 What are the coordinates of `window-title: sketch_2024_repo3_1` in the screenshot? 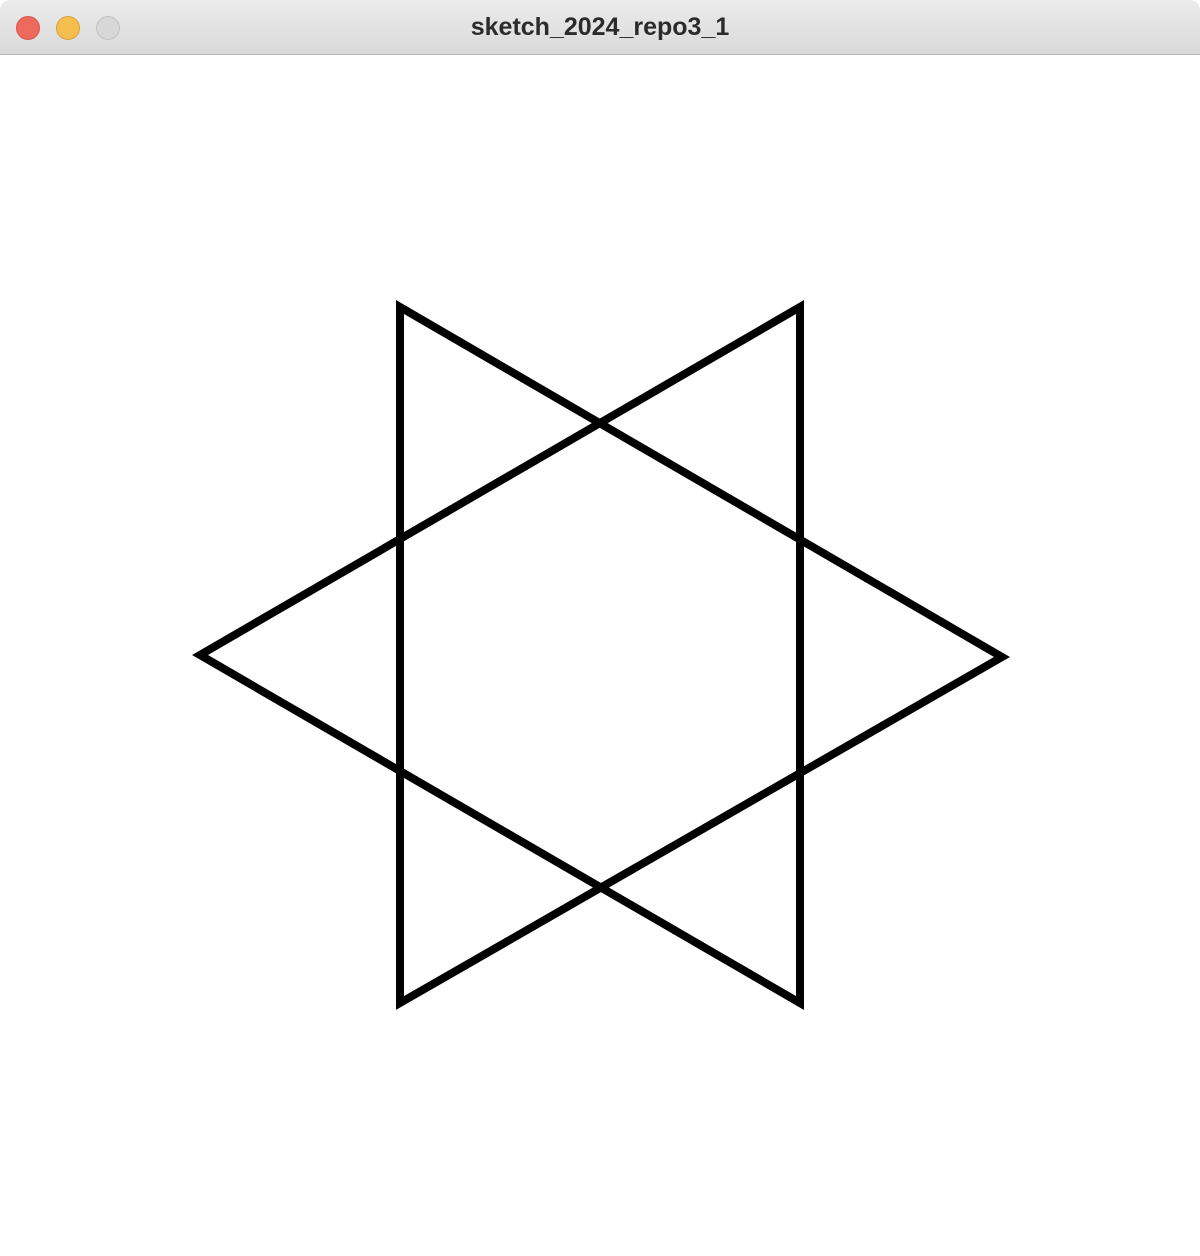 It's located at (600, 27).